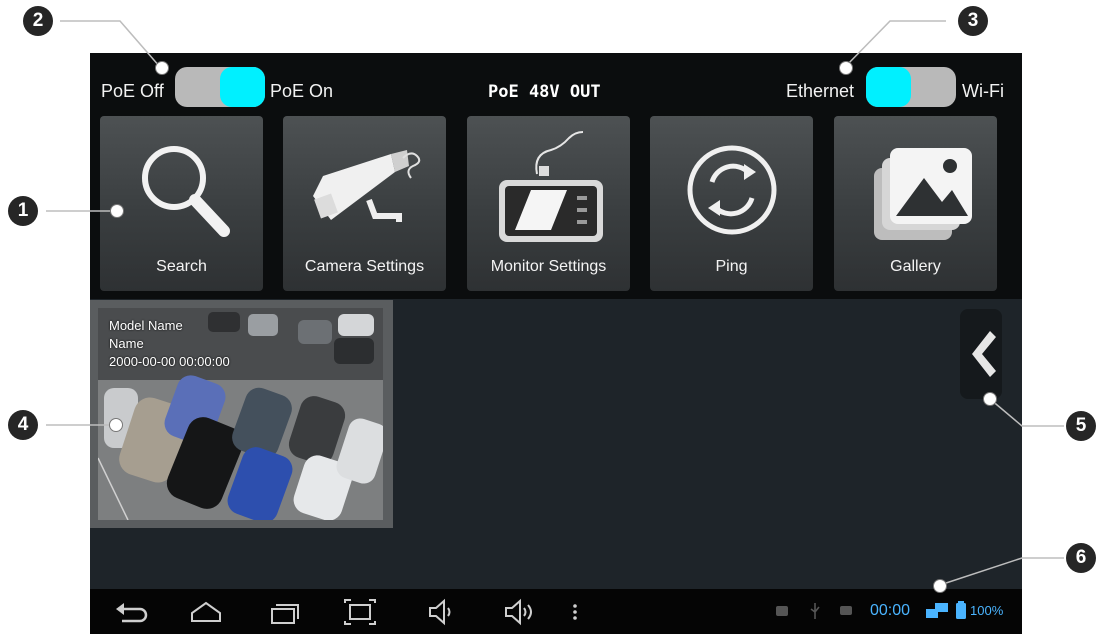 The height and width of the screenshot is (634, 1102). I want to click on callout-badge-4: 4, so click(23, 425).